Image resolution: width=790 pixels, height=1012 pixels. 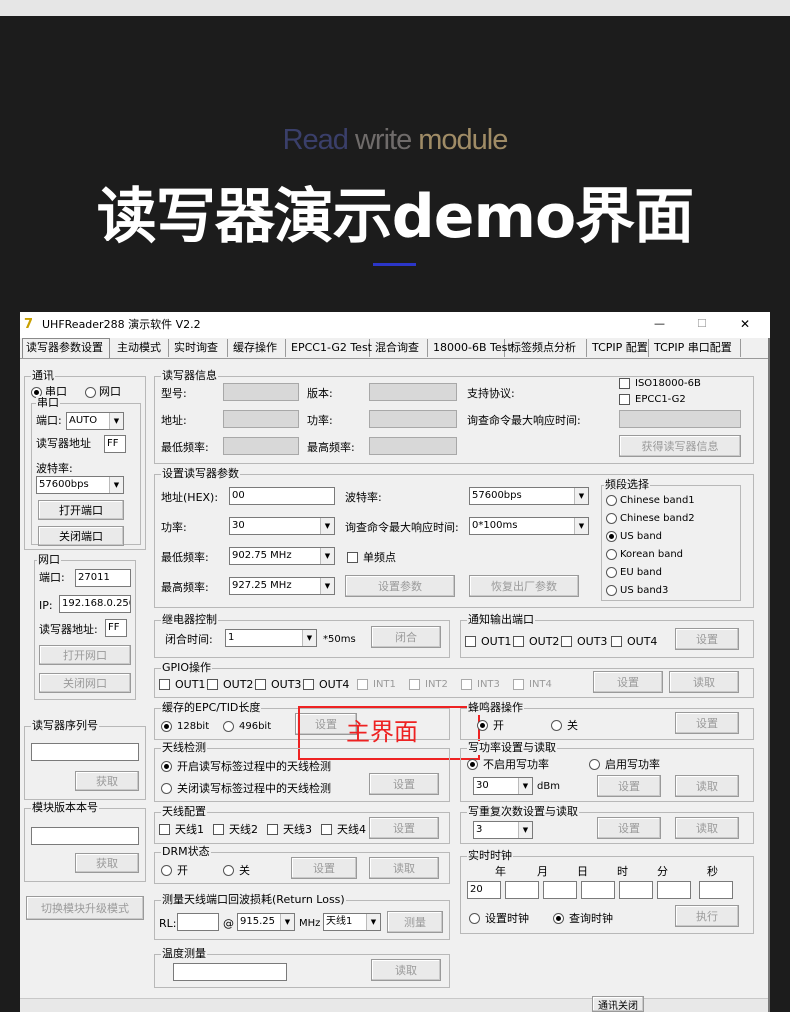 What do you see at coordinates (400, 586) in the screenshot?
I see `set-params-button: 设置参数` at bounding box center [400, 586].